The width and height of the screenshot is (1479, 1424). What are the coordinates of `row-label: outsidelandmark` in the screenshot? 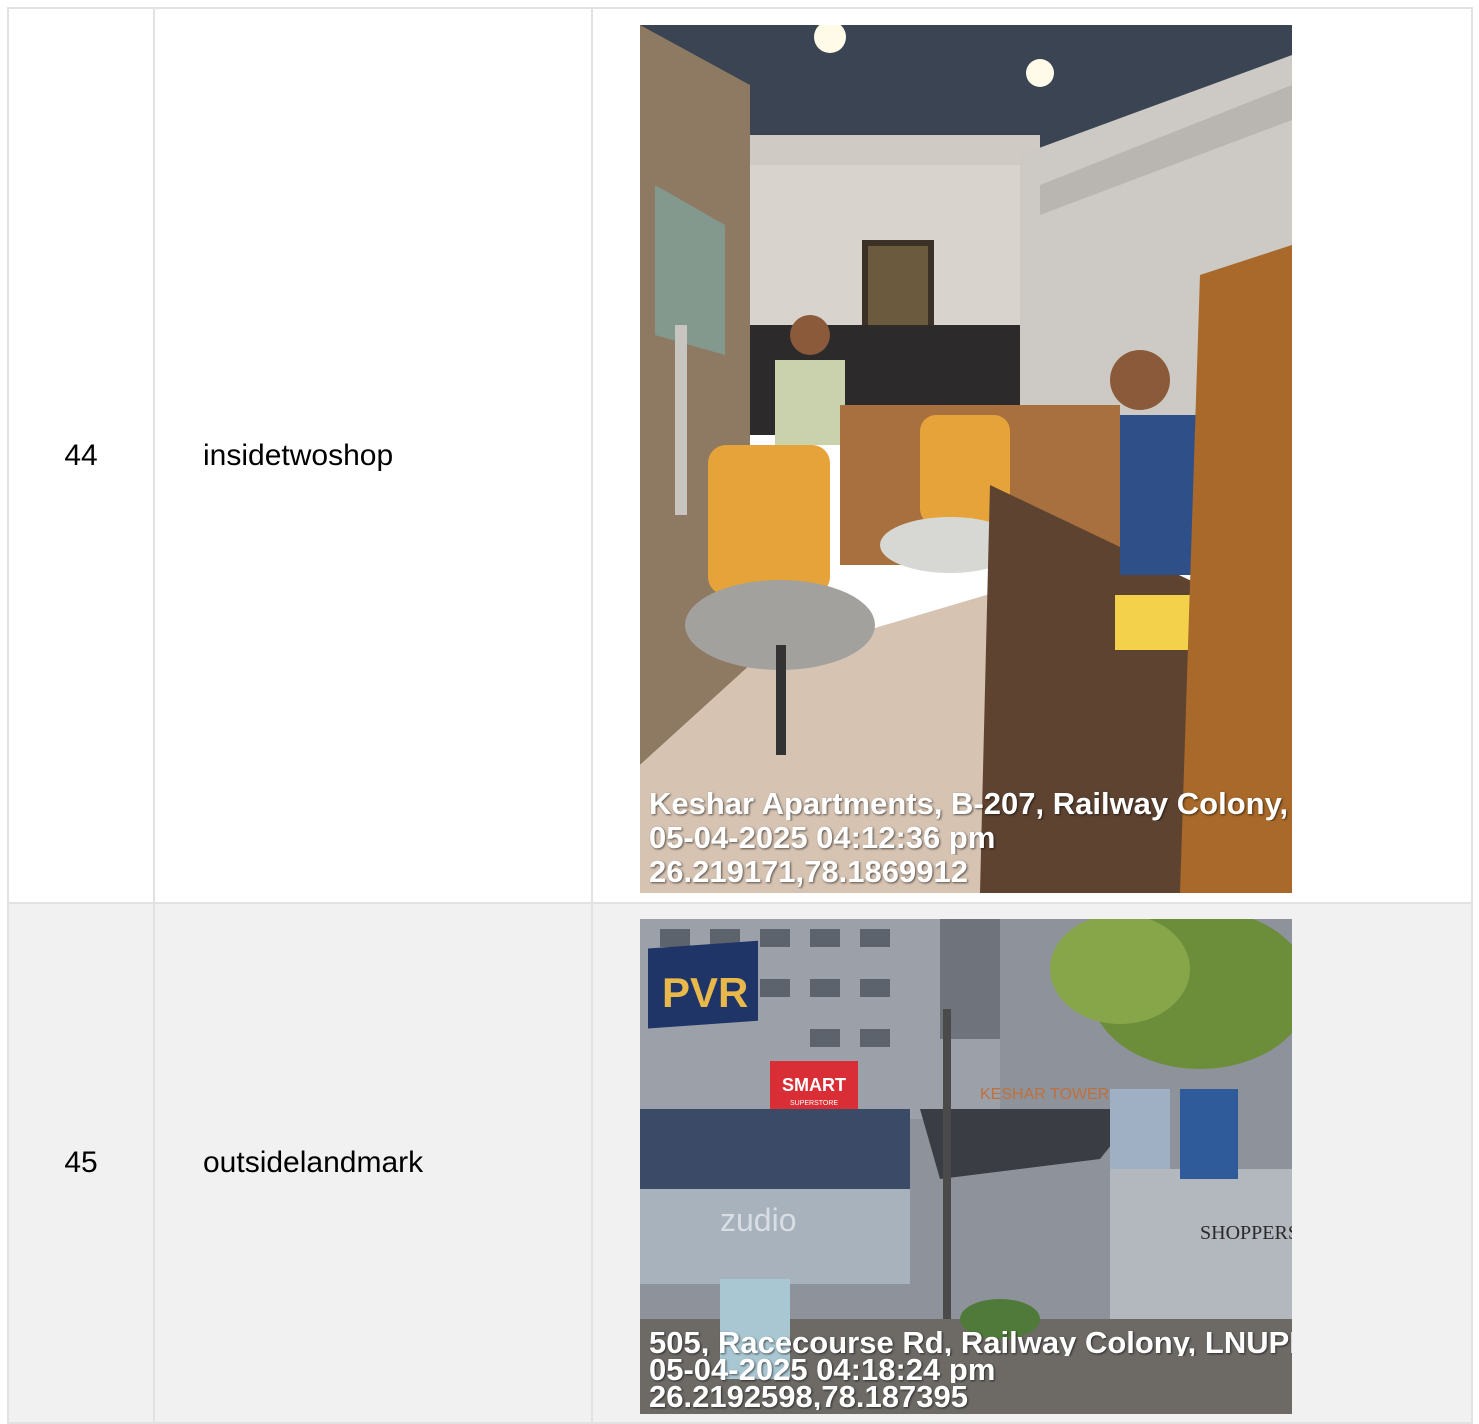 It's located at (373, 1163).